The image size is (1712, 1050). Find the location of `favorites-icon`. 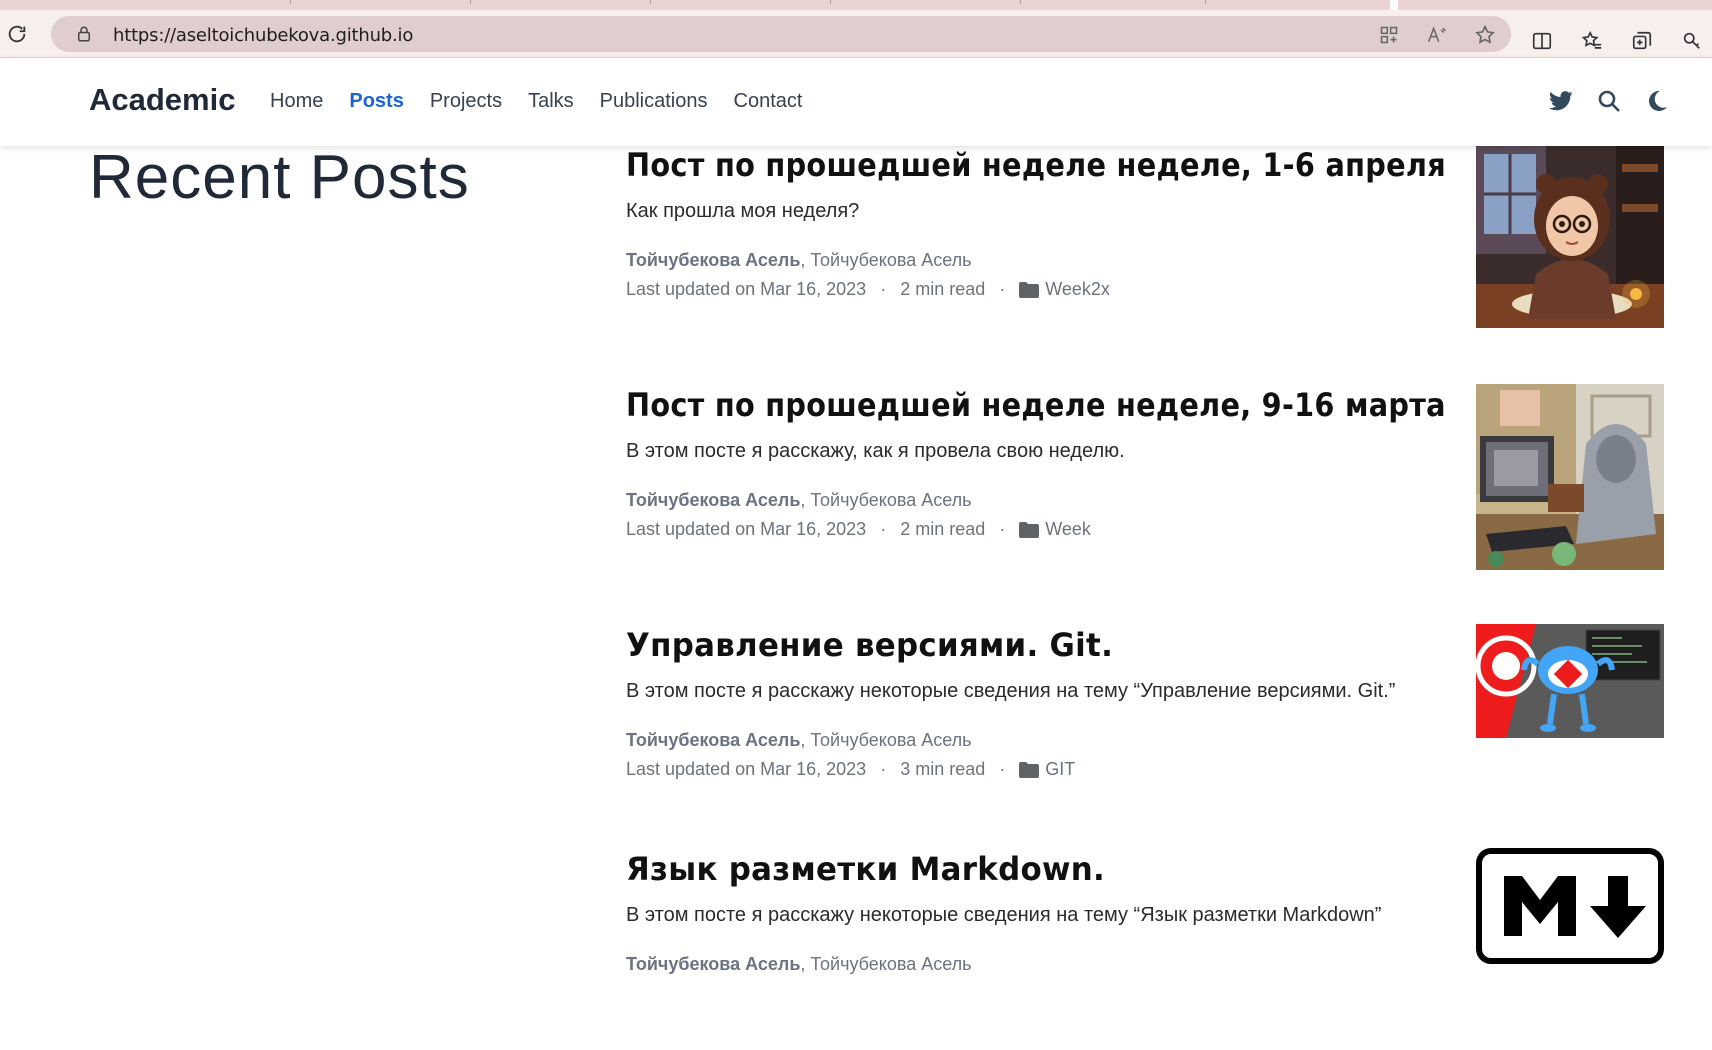

favorites-icon is located at coordinates (1592, 41).